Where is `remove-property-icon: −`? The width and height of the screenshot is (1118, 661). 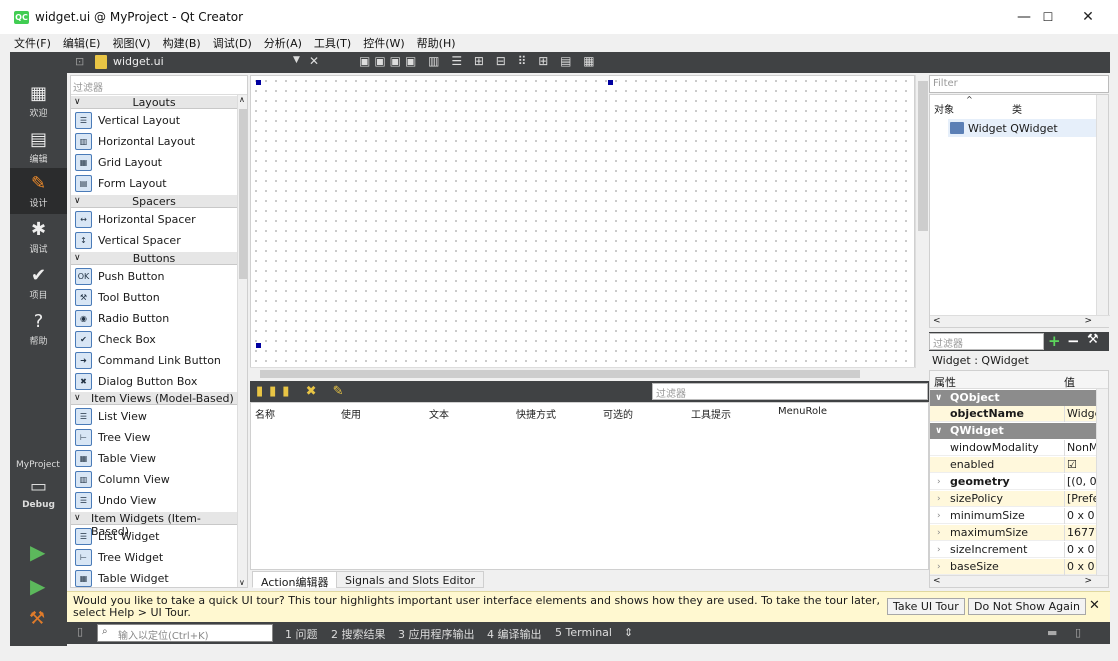
remove-property-icon: − is located at coordinates (1073, 341).